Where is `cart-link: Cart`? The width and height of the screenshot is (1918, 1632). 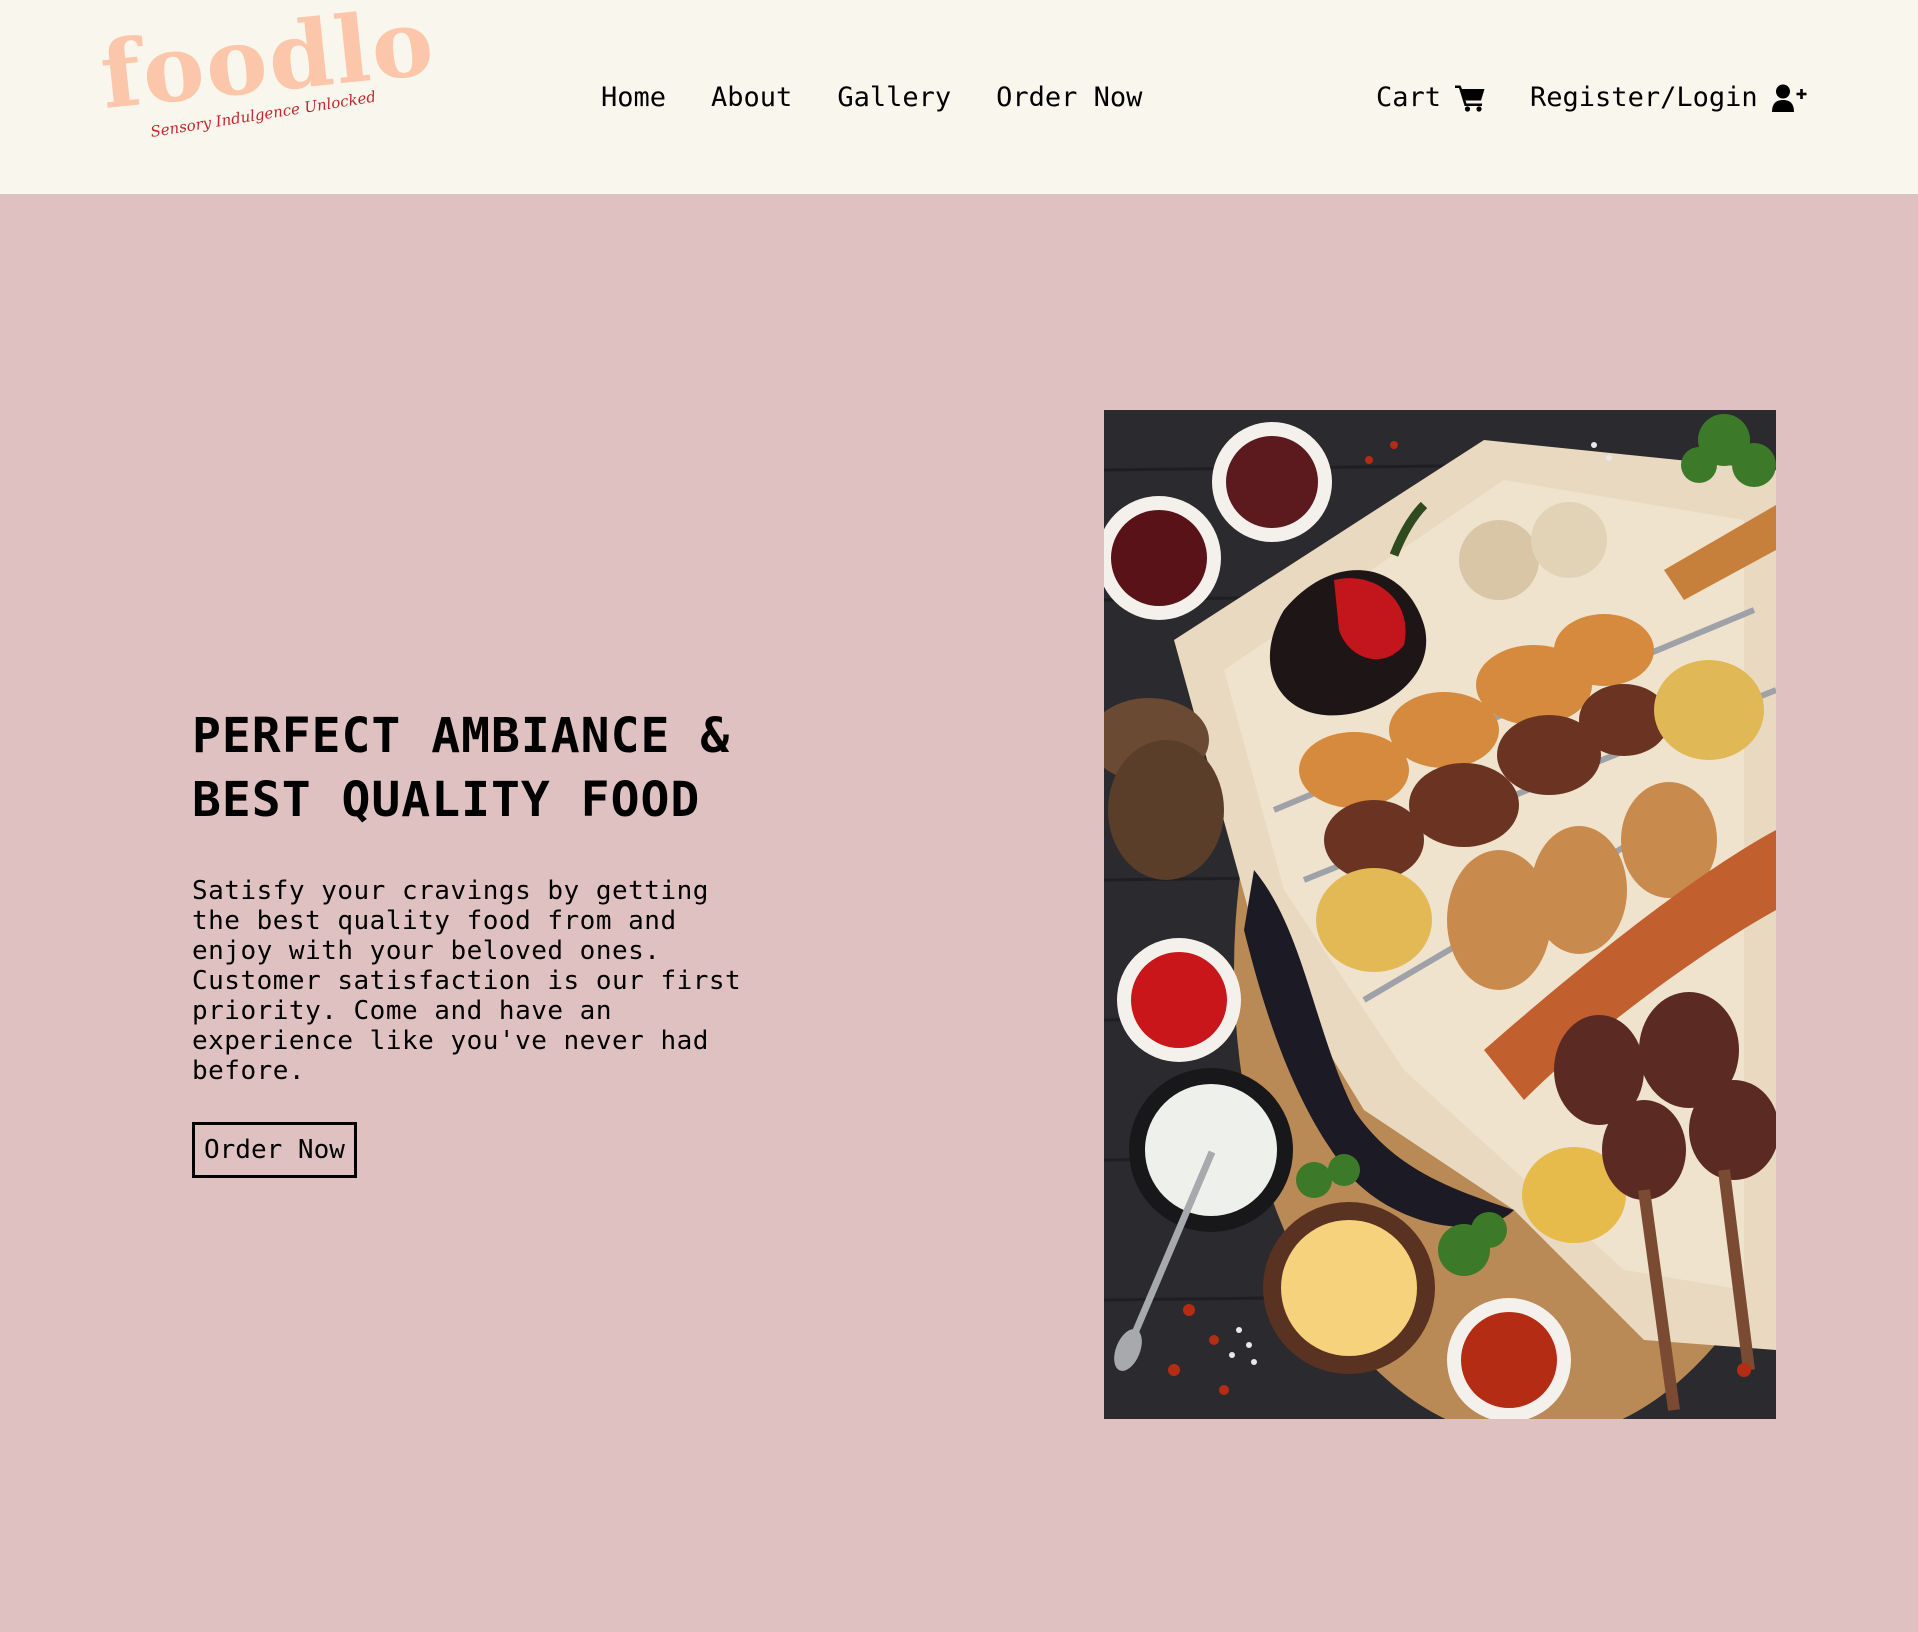
cart-link: Cart is located at coordinates (1431, 98).